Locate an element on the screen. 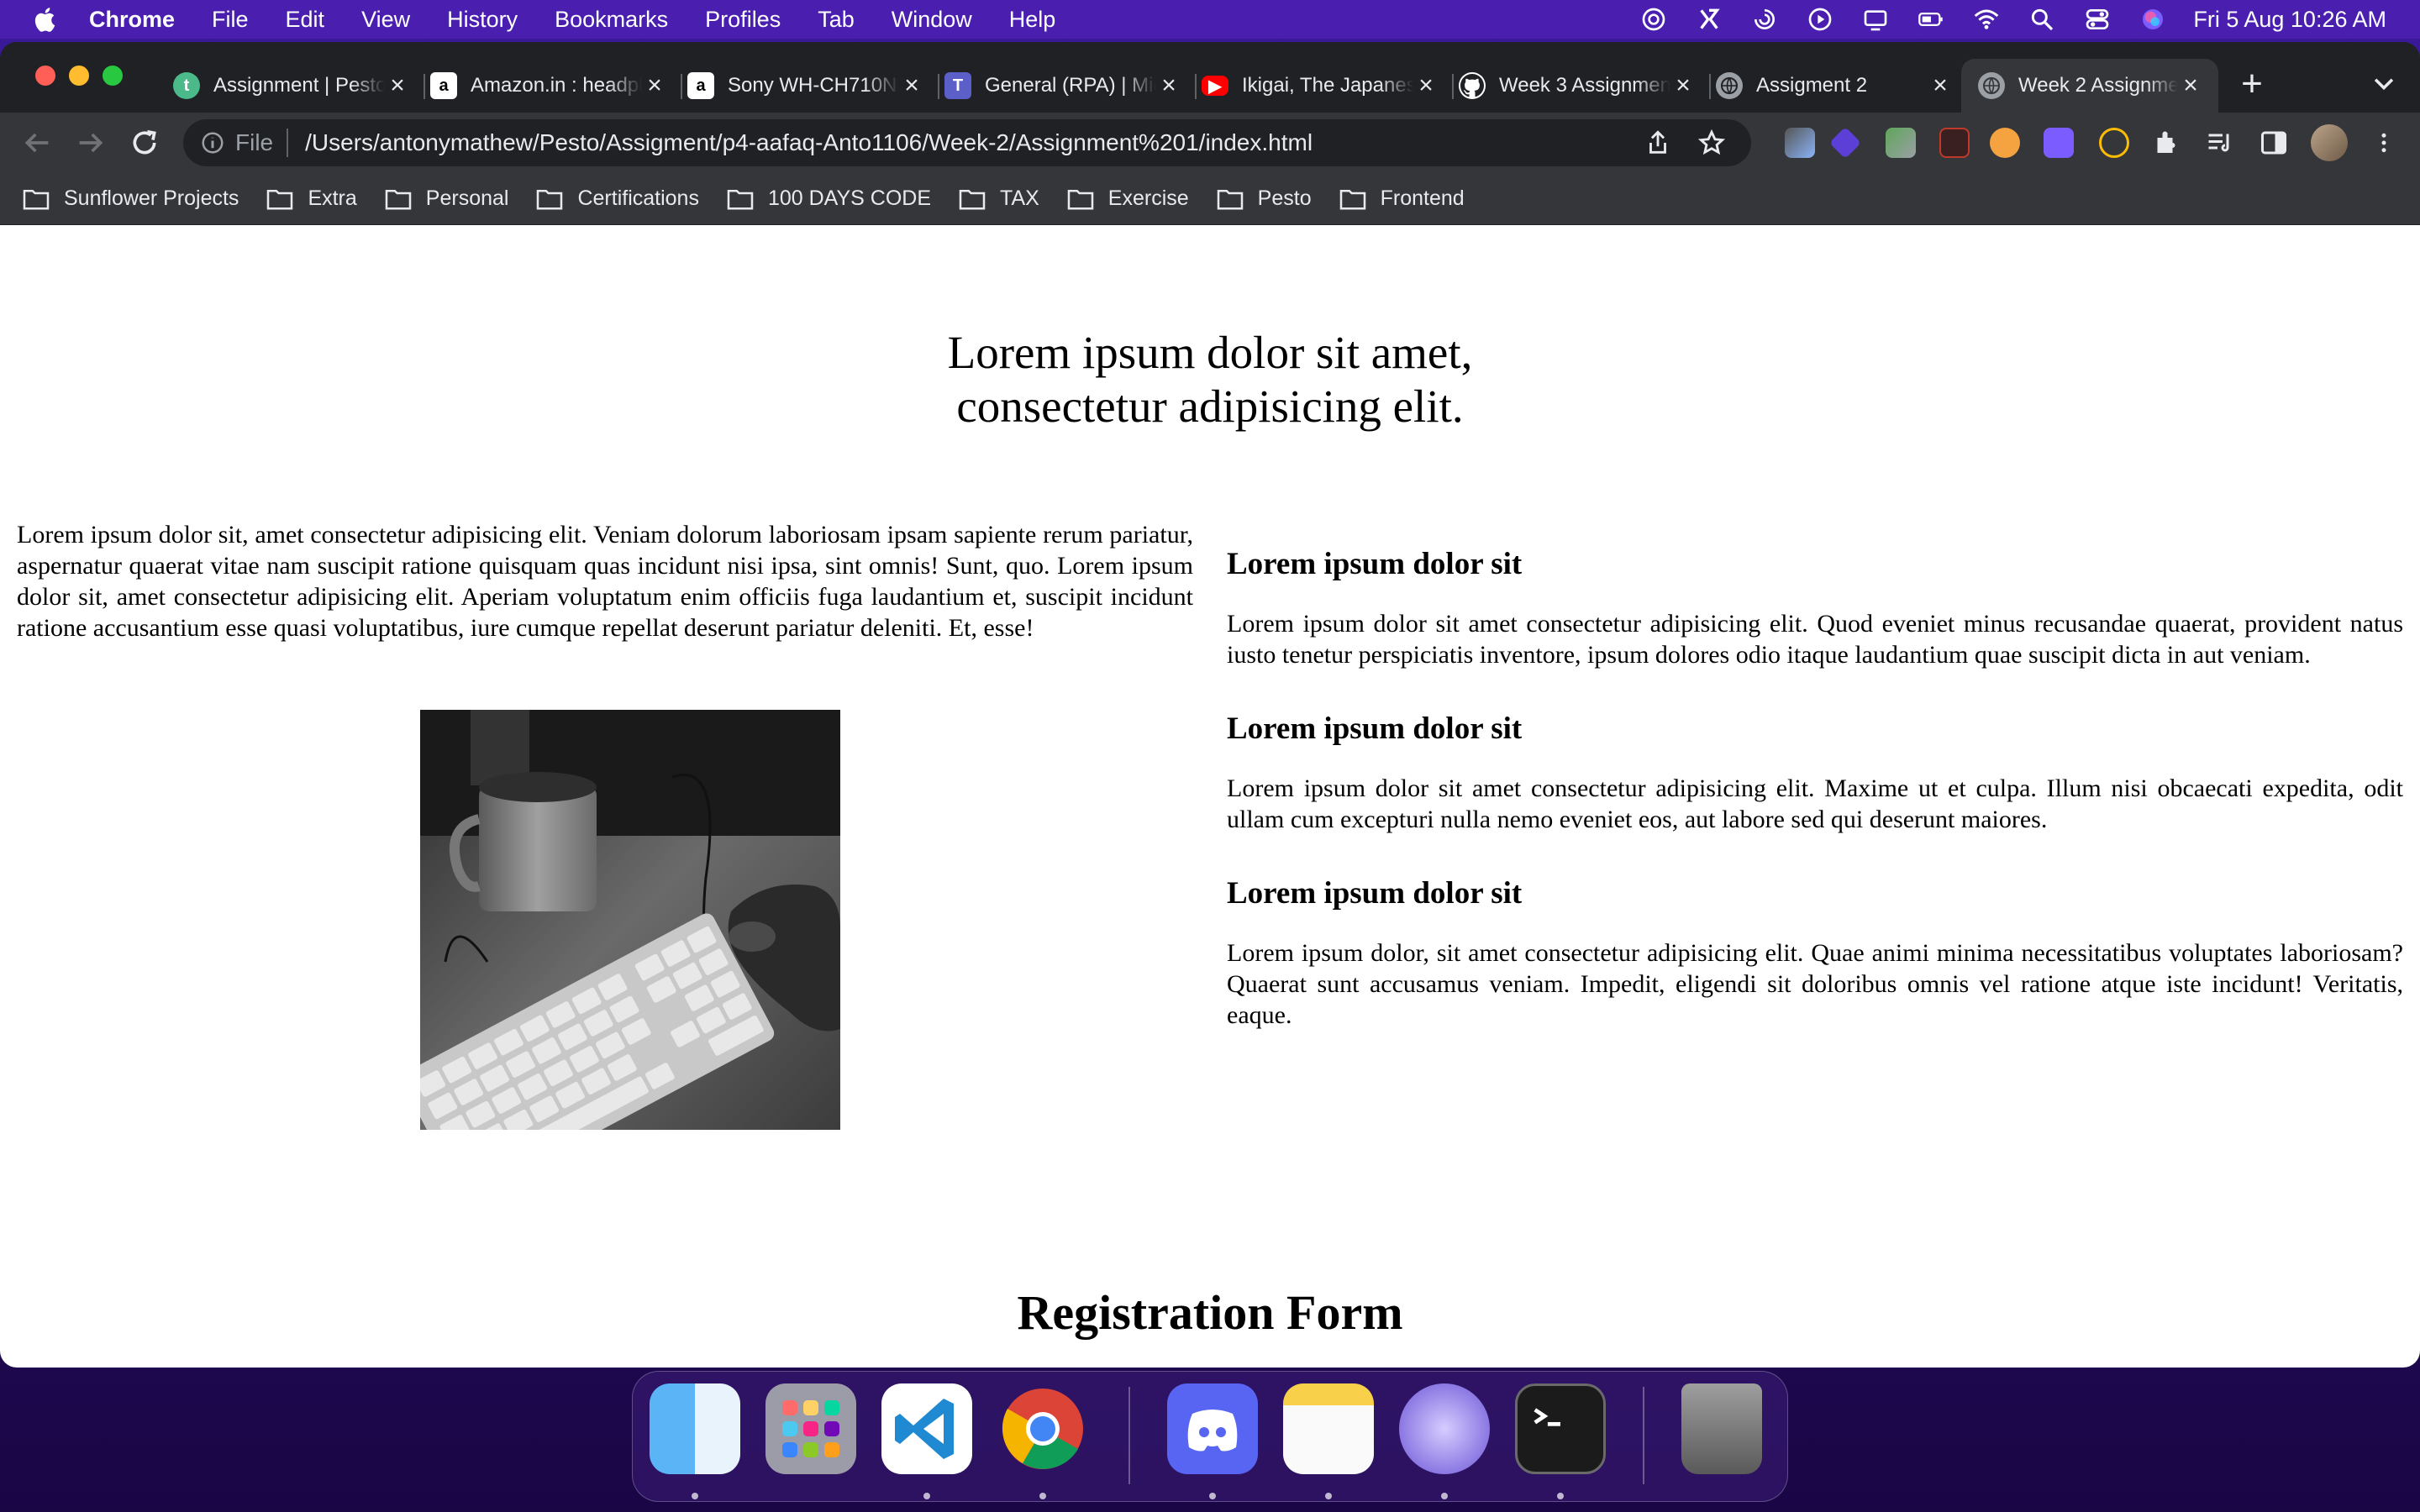 The image size is (2420, 1512). bookmark-folder-certifications: Certifications is located at coordinates (617, 198).